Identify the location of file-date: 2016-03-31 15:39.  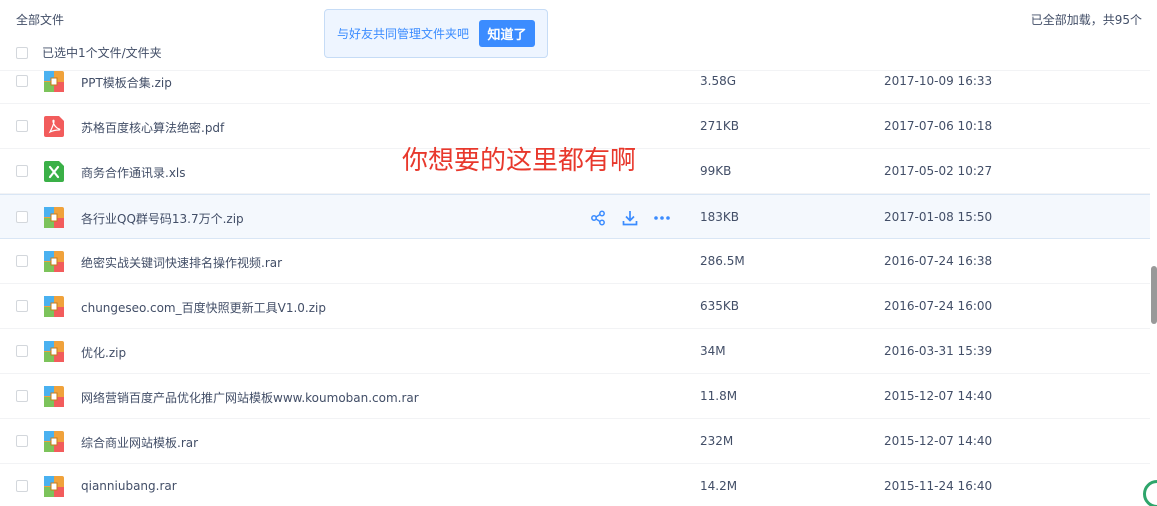
(938, 351).